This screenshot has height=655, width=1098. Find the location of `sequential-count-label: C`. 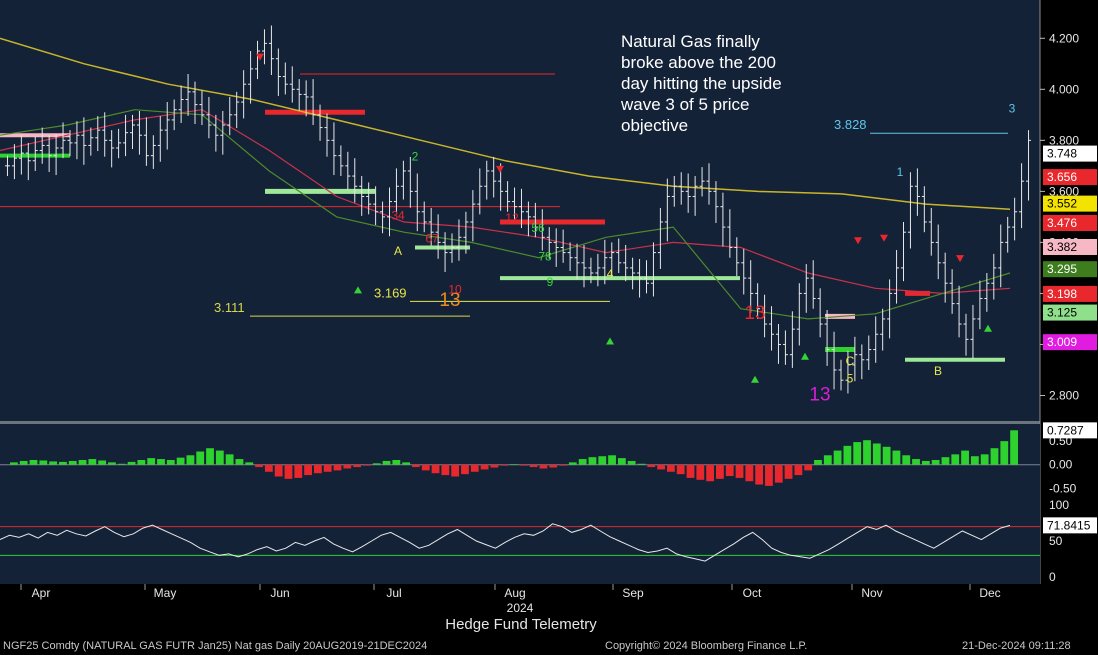

sequential-count-label: C is located at coordinates (850, 361).